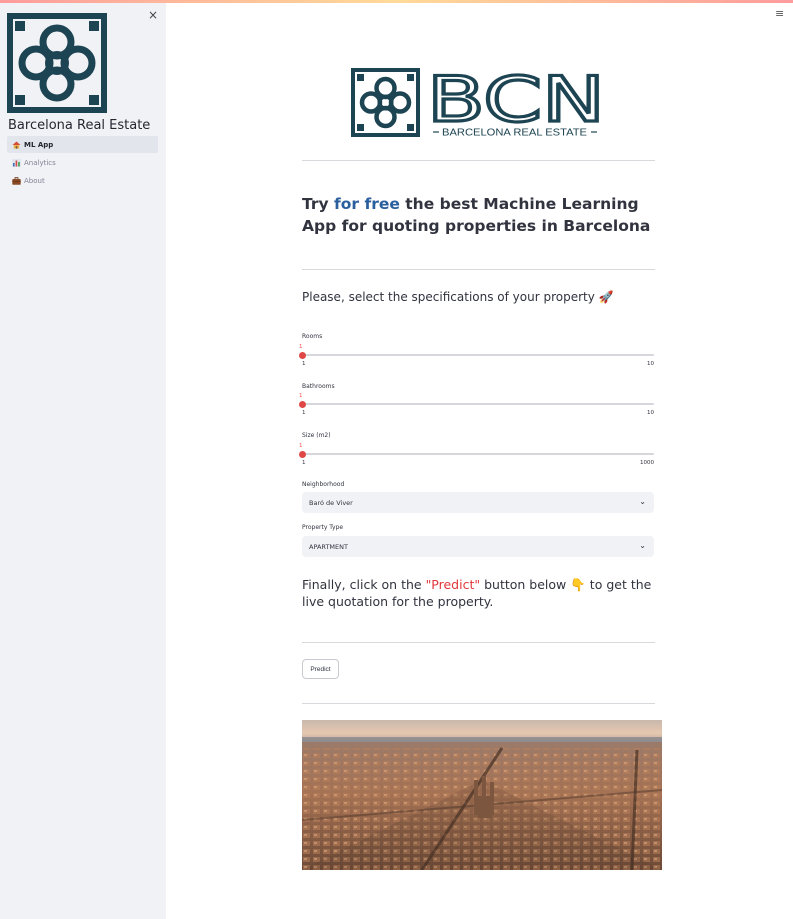 The width and height of the screenshot is (793, 919). I want to click on pointing-down-icon: 👇, so click(578, 584).